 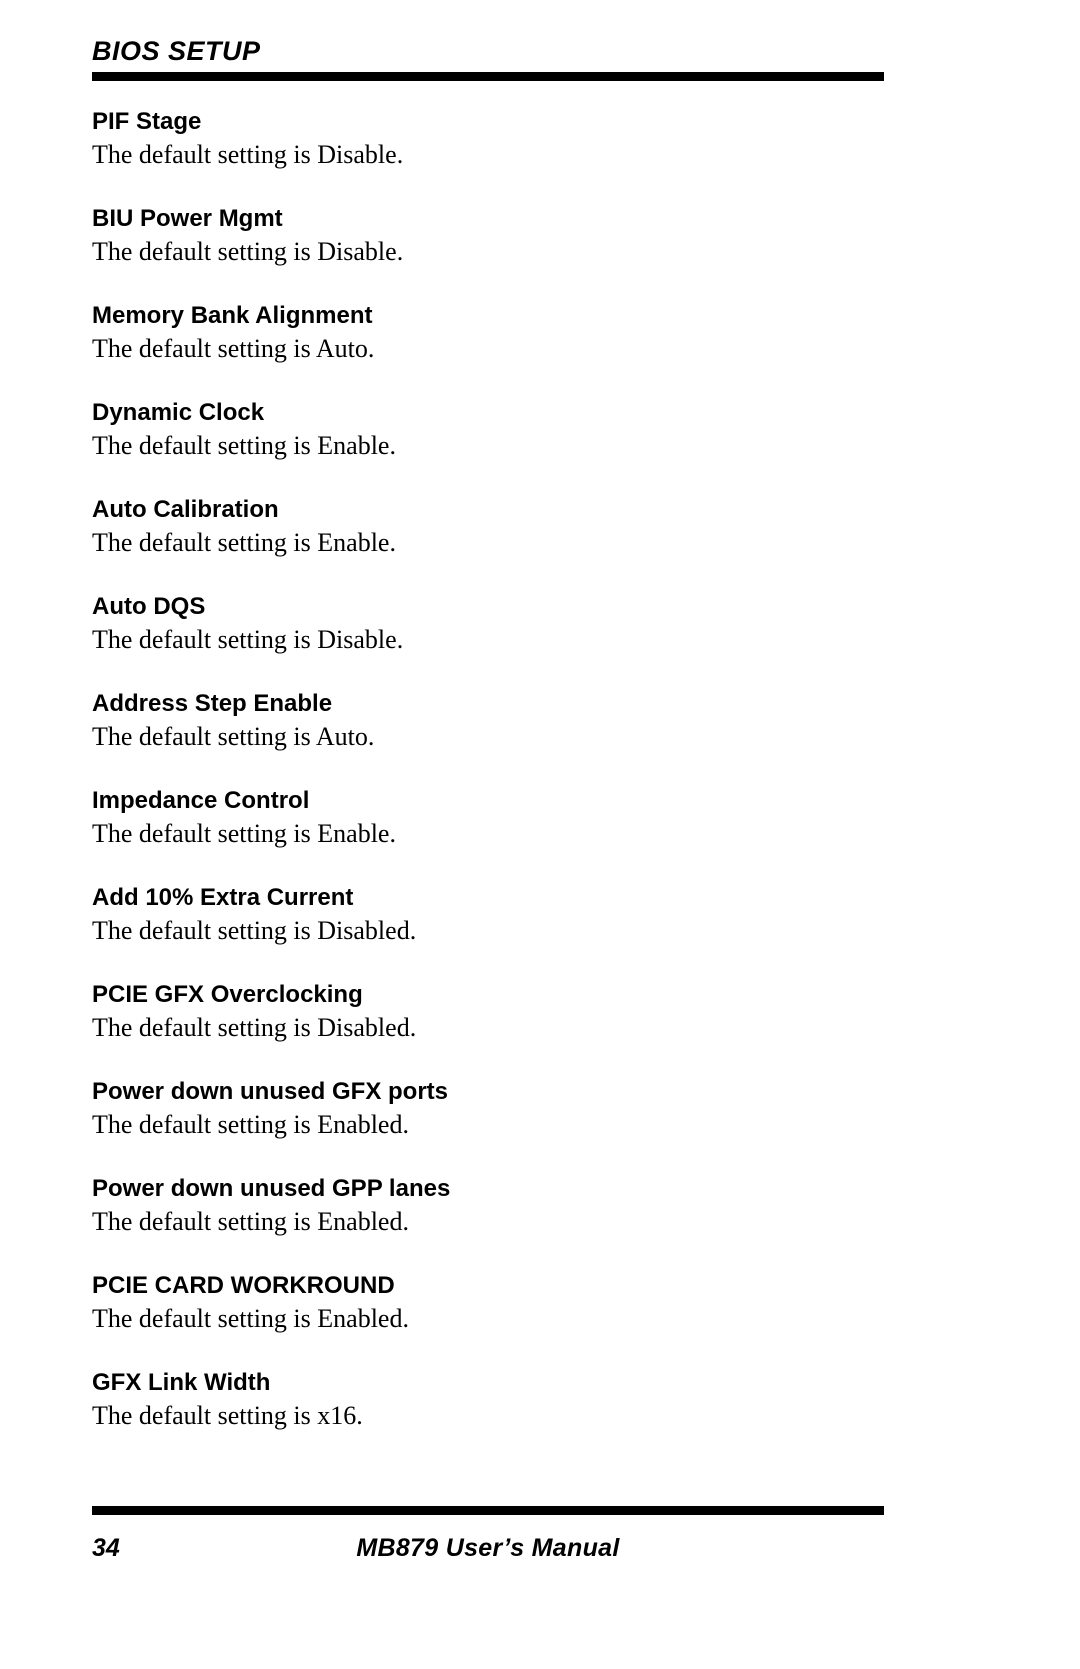 What do you see at coordinates (232, 315) in the screenshot?
I see `setting-heading: Memory Bank Alignment` at bounding box center [232, 315].